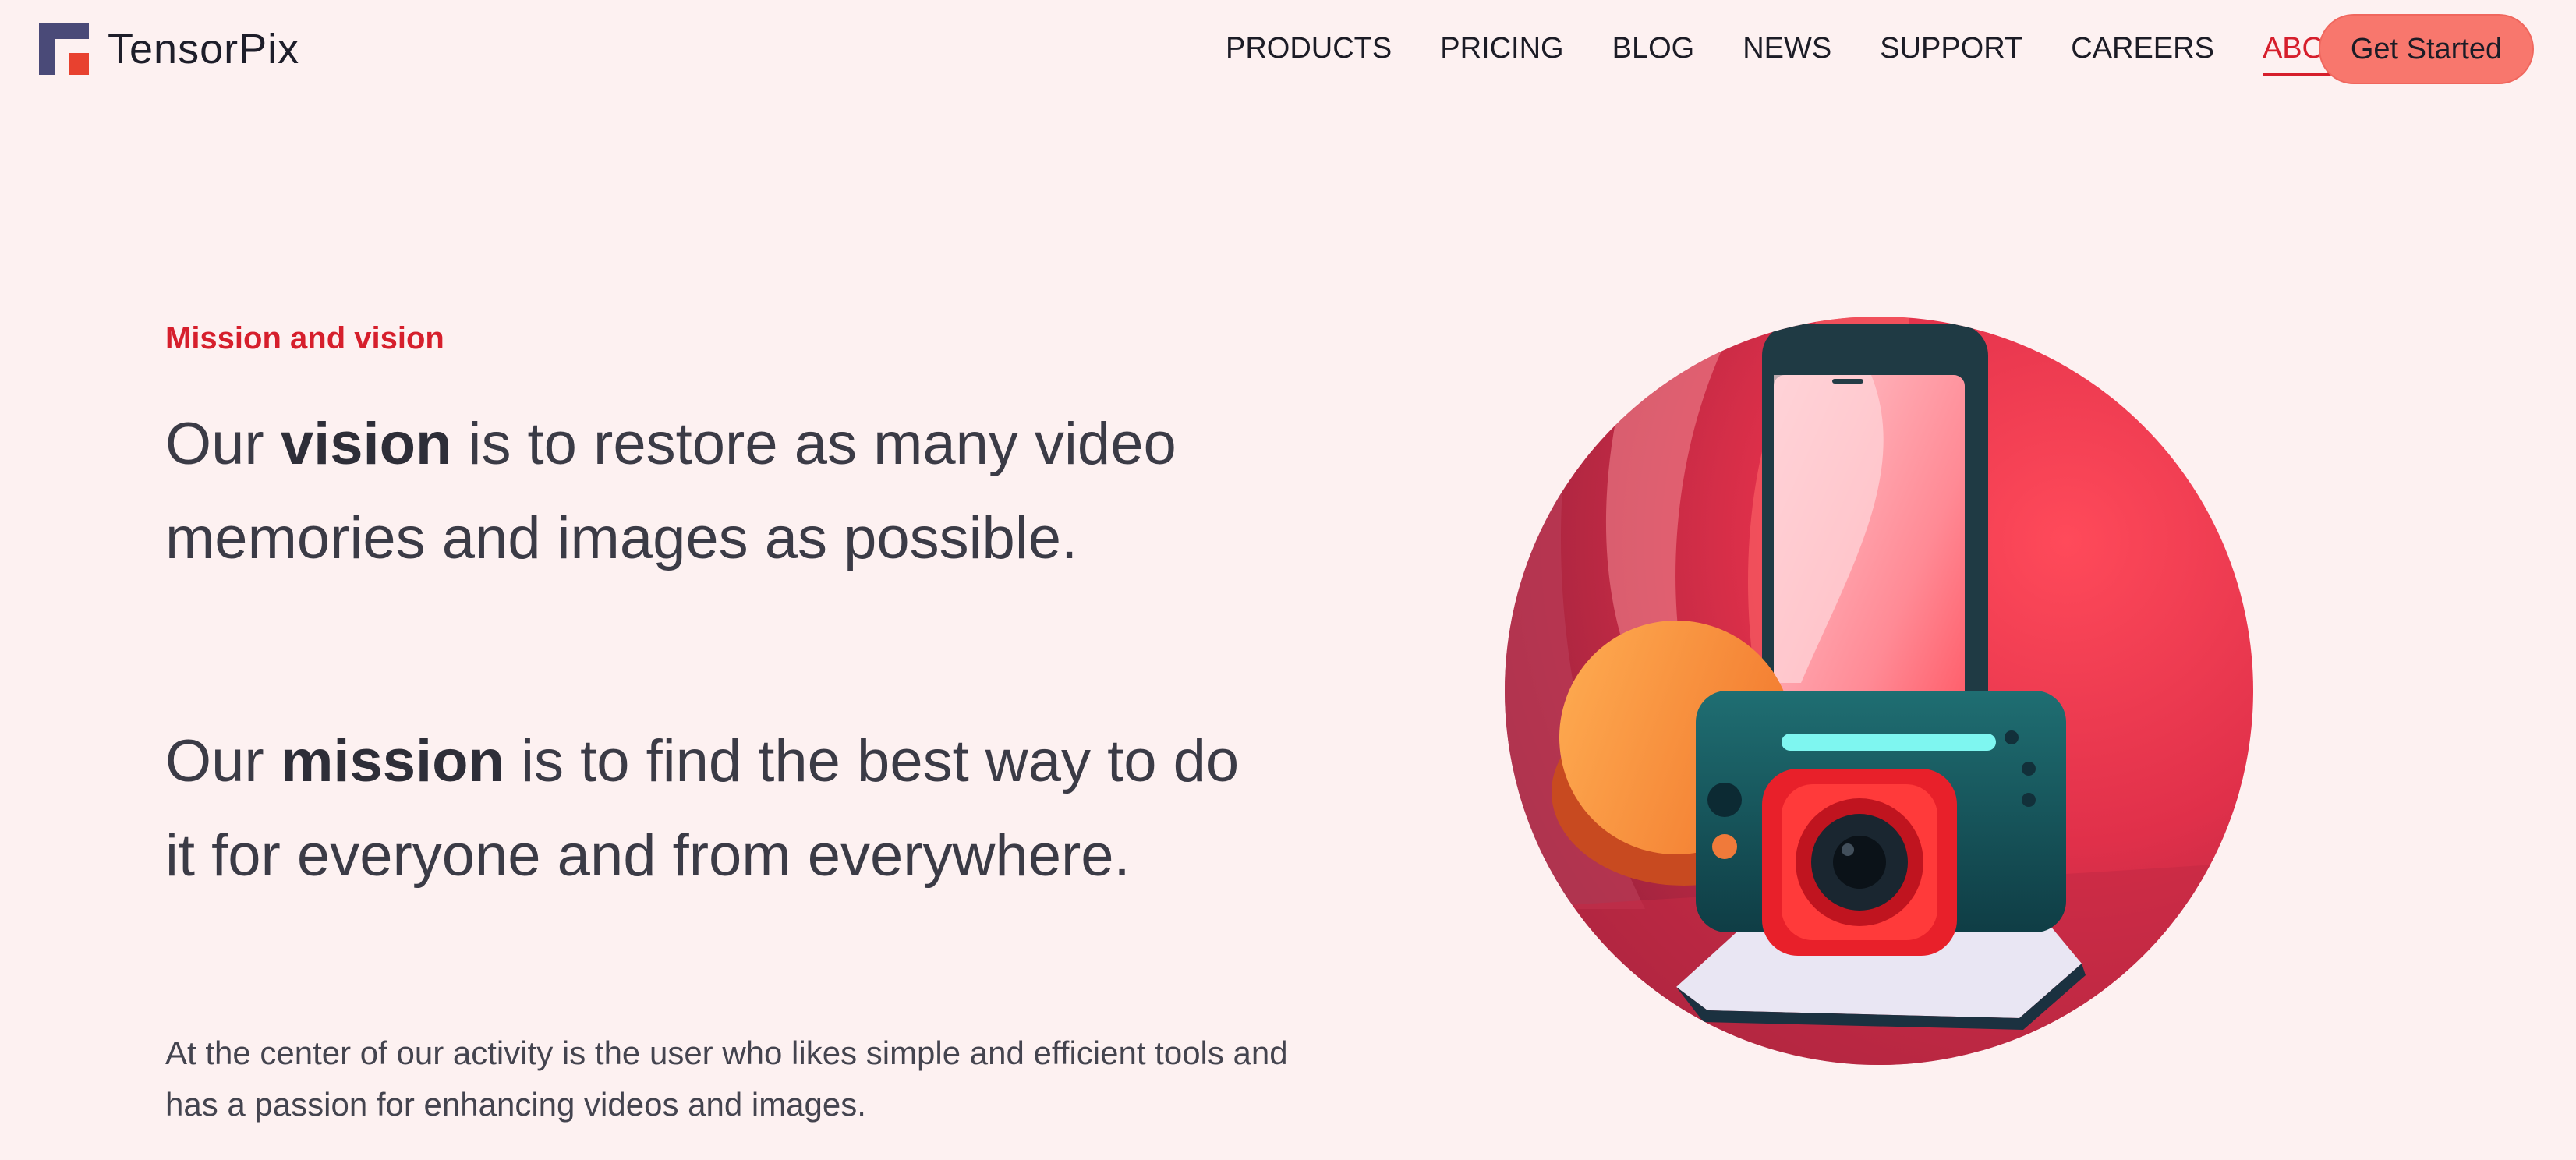 Image resolution: width=2576 pixels, height=1160 pixels. What do you see at coordinates (2426, 49) in the screenshot?
I see `get-started-button: Get Started` at bounding box center [2426, 49].